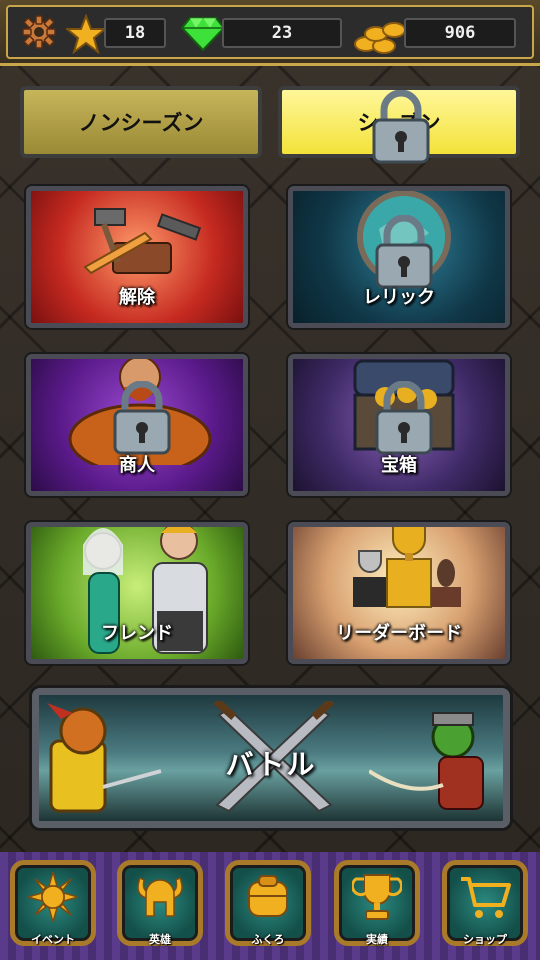  I want to click on nav-event-button: イベント, so click(53, 903).